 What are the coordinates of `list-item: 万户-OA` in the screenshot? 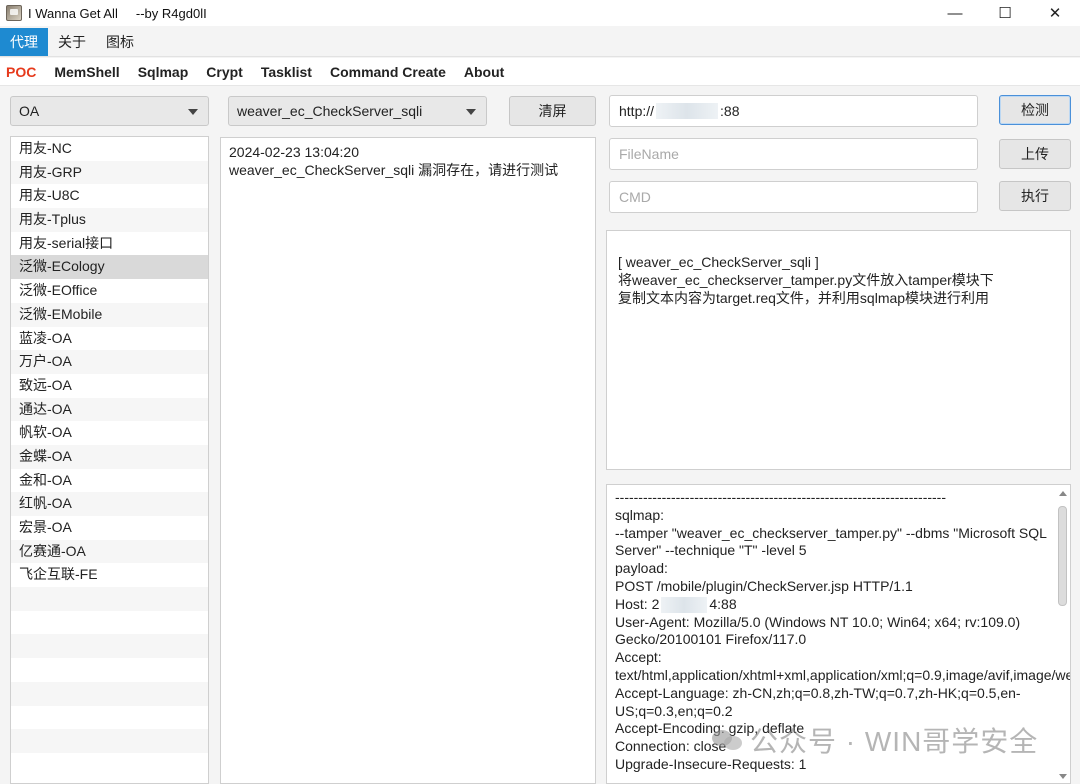 It's located at (109, 362).